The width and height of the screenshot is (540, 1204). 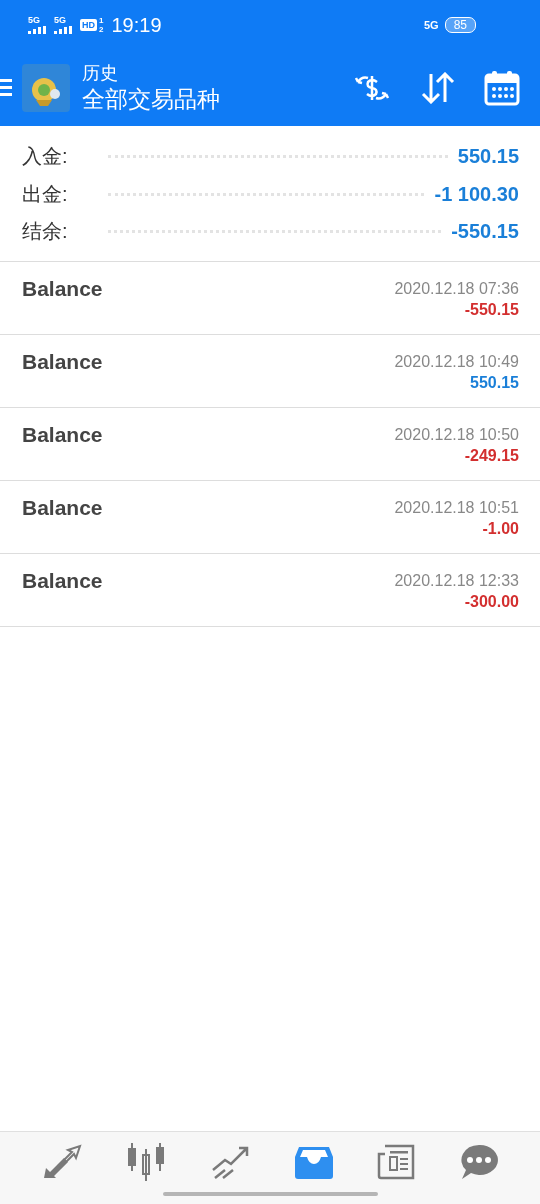 I want to click on summary-value: 550.15, so click(x=488, y=157).